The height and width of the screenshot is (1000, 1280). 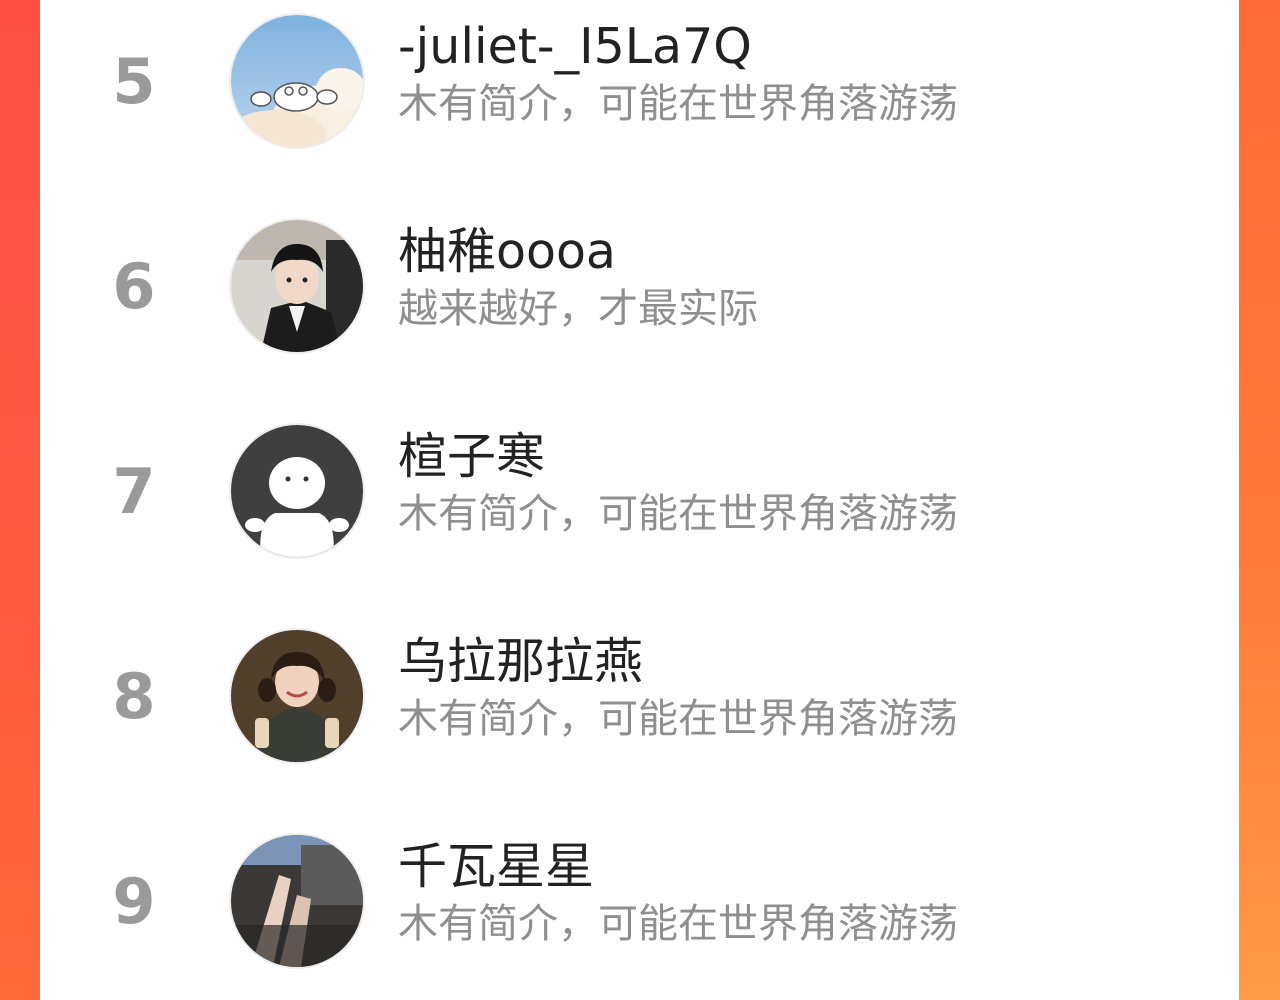 I want to click on legs-photo-avatar, so click(x=297, y=901).